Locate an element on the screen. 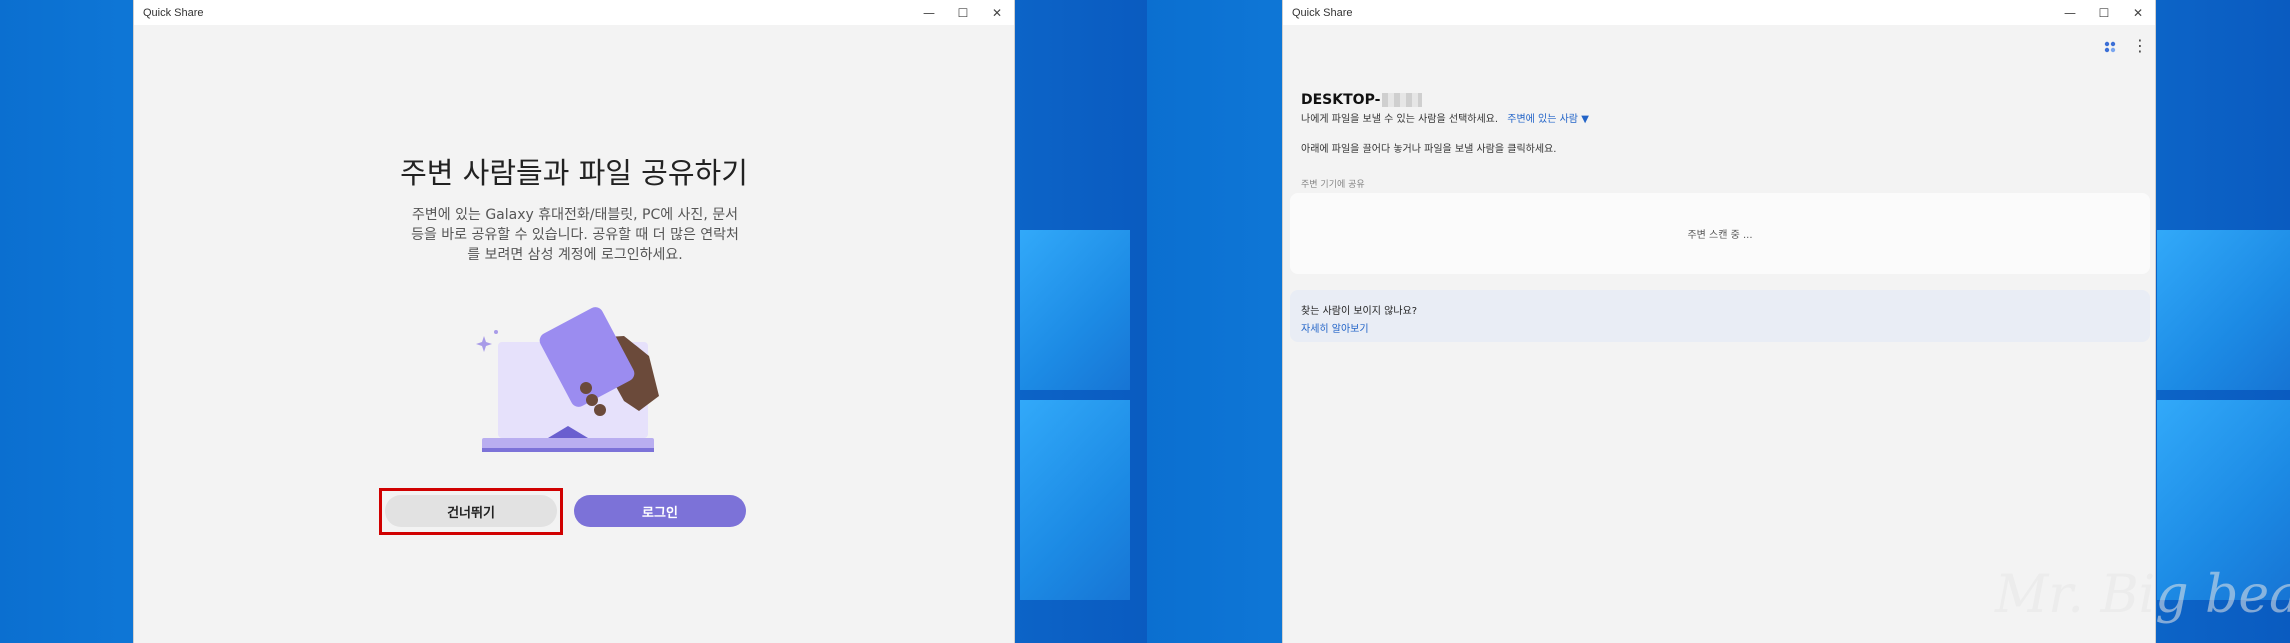 The image size is (2290, 643). section-label: 주변 기기에 공유 is located at coordinates (1333, 185).